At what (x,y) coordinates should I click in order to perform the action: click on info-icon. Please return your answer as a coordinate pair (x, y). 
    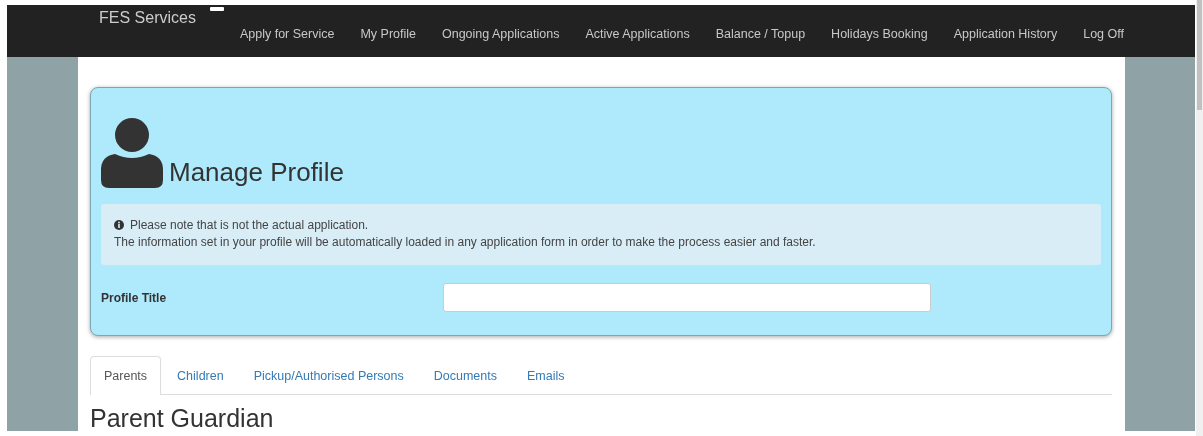
    Looking at the image, I should click on (119, 225).